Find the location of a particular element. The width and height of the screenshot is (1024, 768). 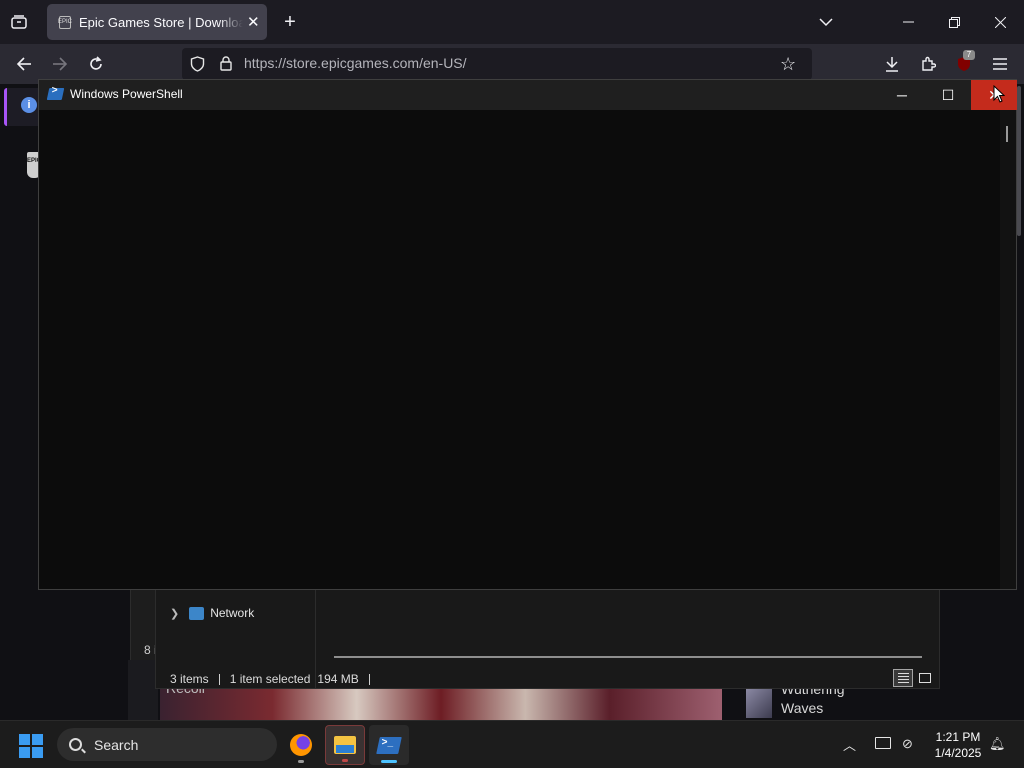

game-tile-art is located at coordinates (441, 703).